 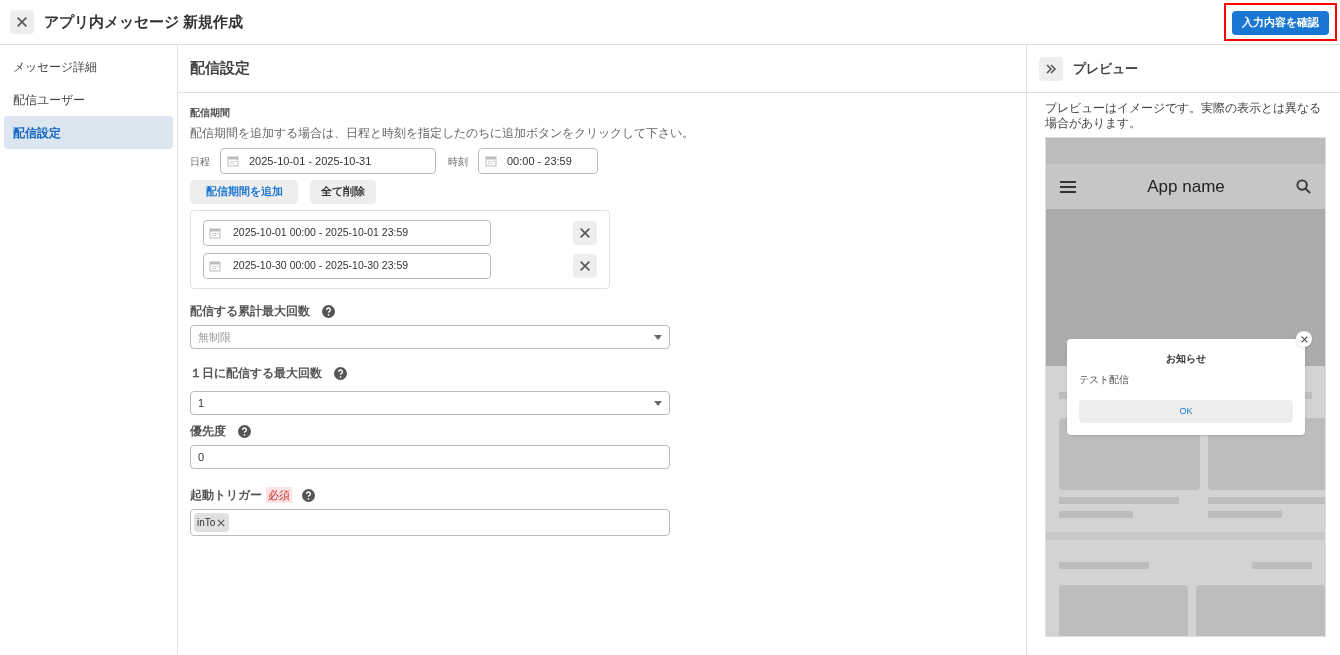 I want to click on field-label: １日に配信する最大回数, so click(x=256, y=373).